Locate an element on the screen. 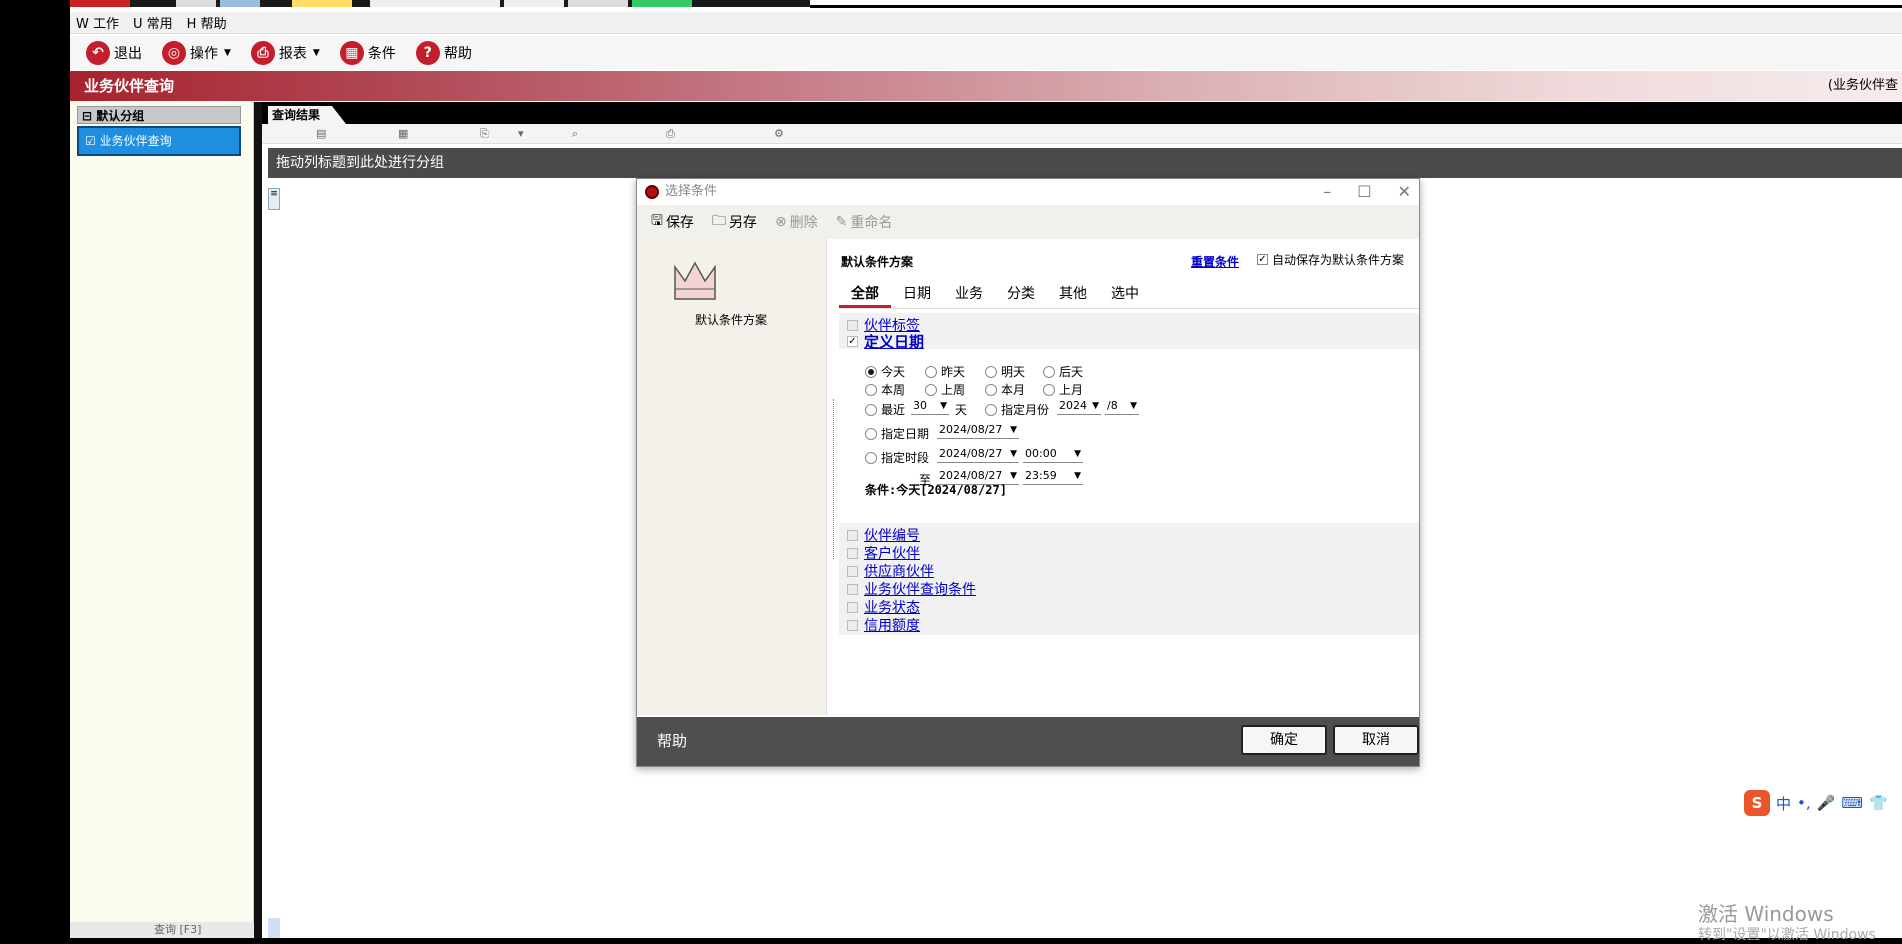 This screenshot has height=944, width=1902. from-date-select: 2024/08/27 ▼ is located at coordinates (978, 454).